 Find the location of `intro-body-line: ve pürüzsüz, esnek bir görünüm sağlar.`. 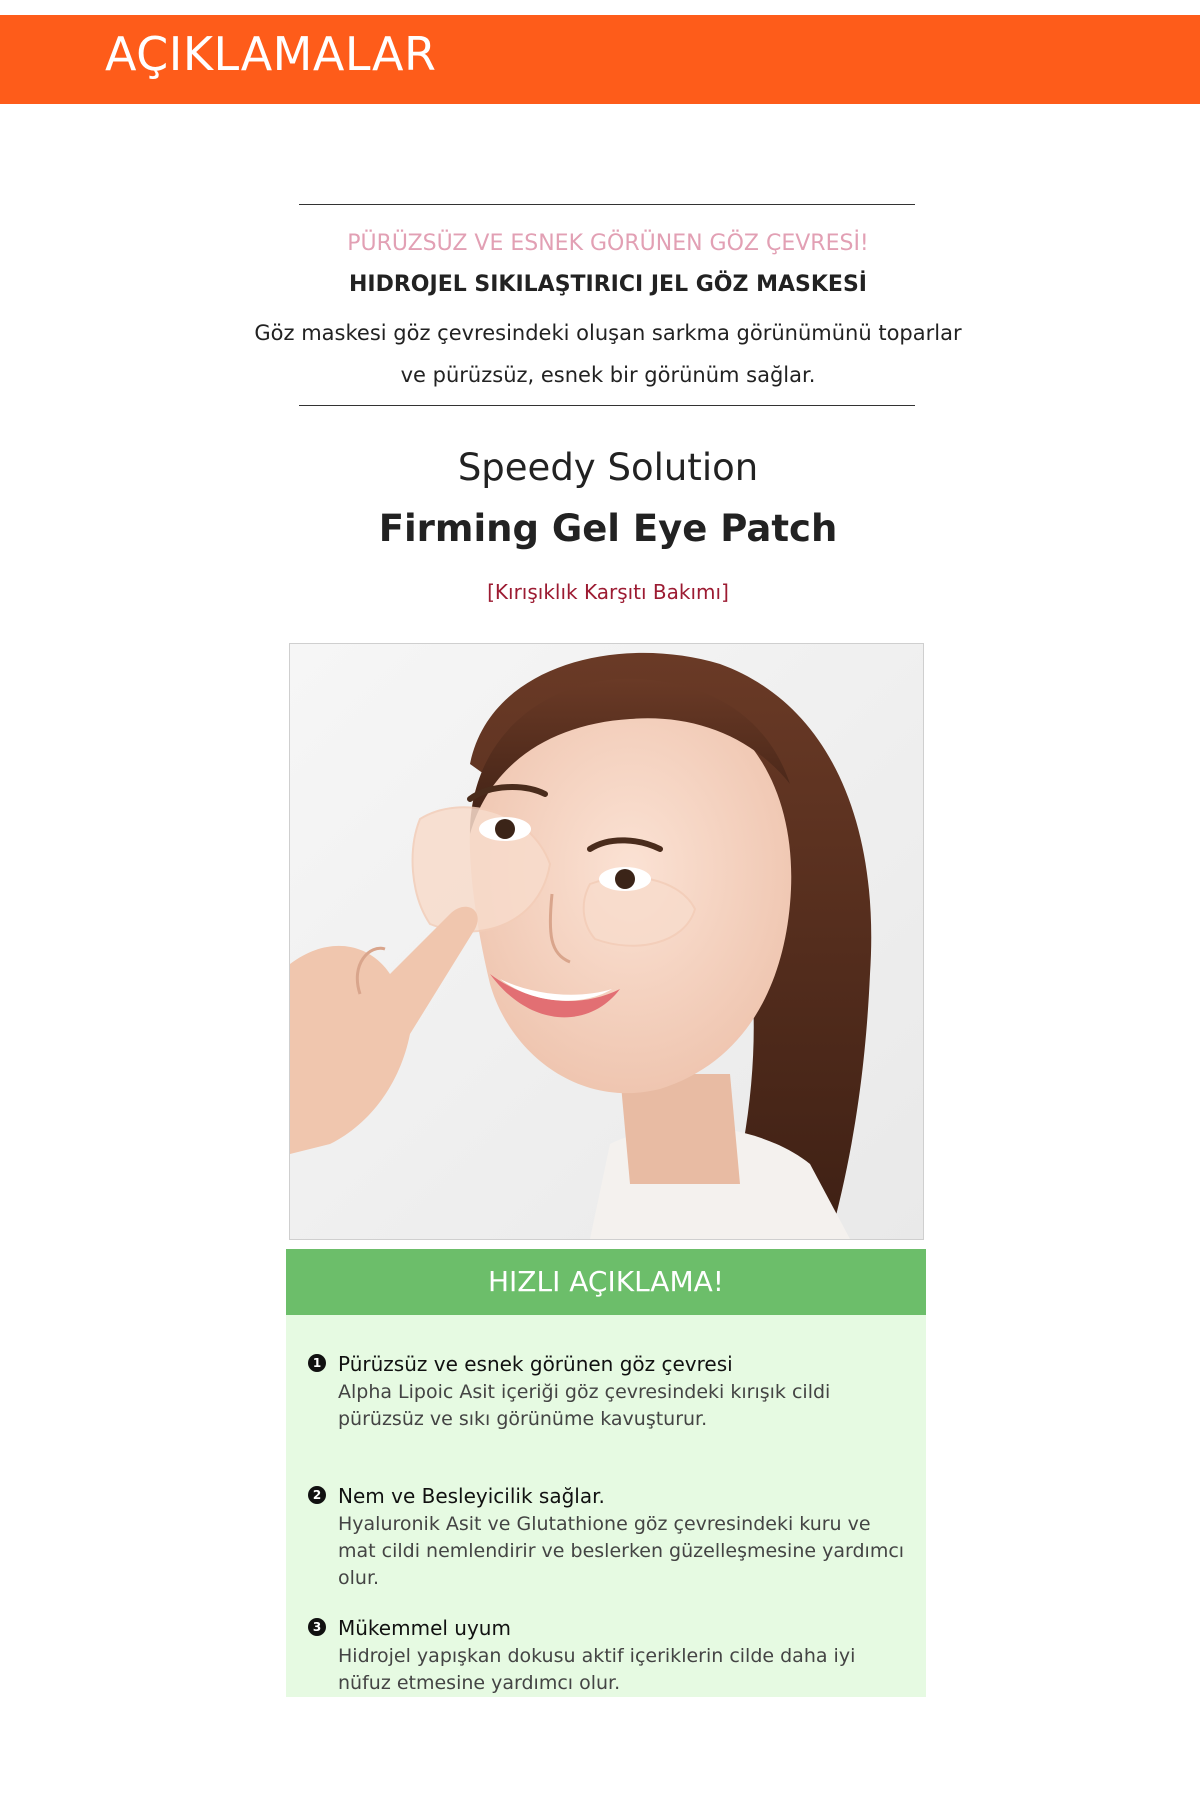

intro-body-line: ve pürüzsüz, esnek bir görünüm sağlar. is located at coordinates (608, 375).